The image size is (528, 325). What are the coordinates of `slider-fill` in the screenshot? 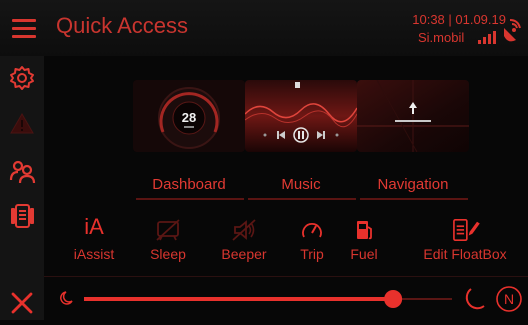 It's located at (239, 299).